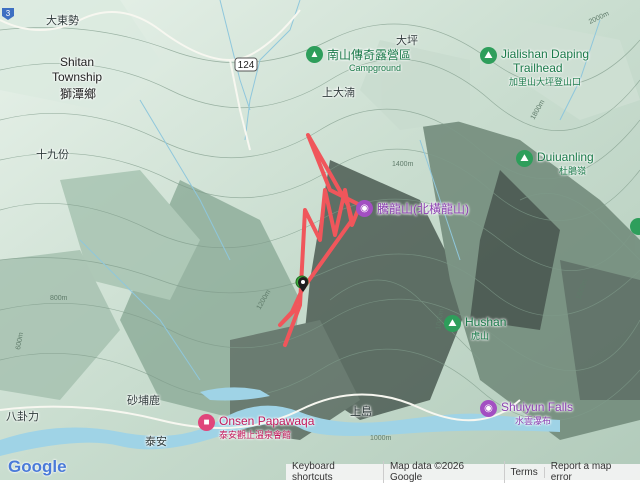  Describe the element at coordinates (246, 65) in the screenshot. I see `road-shield-label: 124` at that location.